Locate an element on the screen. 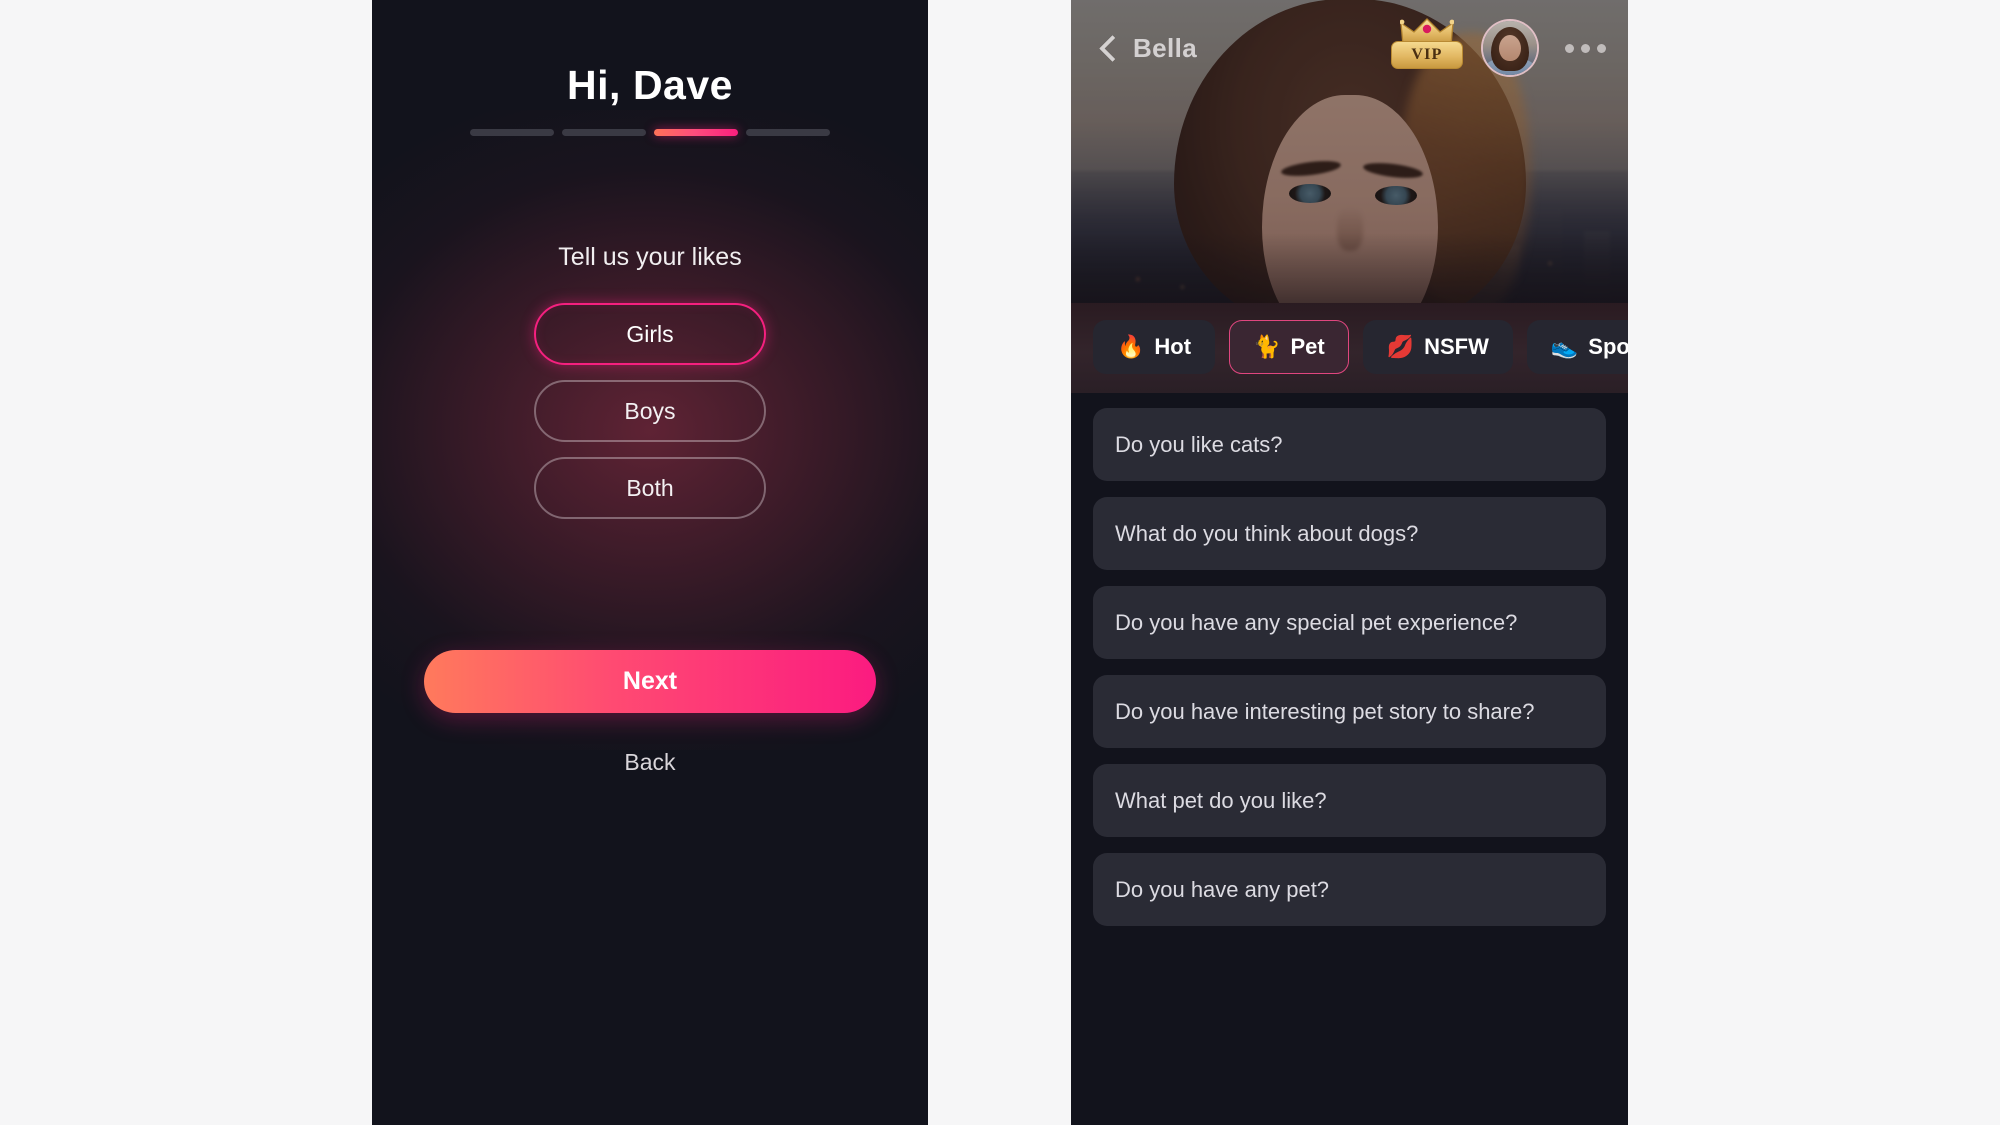 This screenshot has height=1125, width=2000. tab-hot-label: Hot is located at coordinates (1173, 346).